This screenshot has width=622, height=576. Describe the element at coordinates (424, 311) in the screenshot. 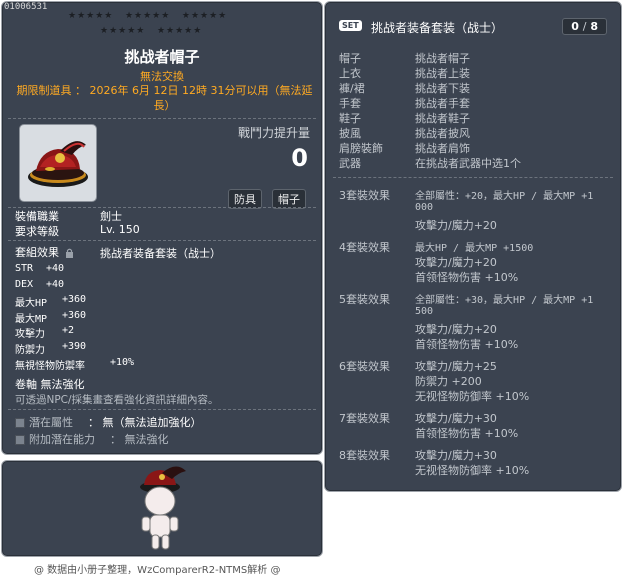

I see `effect-line: 500` at that location.